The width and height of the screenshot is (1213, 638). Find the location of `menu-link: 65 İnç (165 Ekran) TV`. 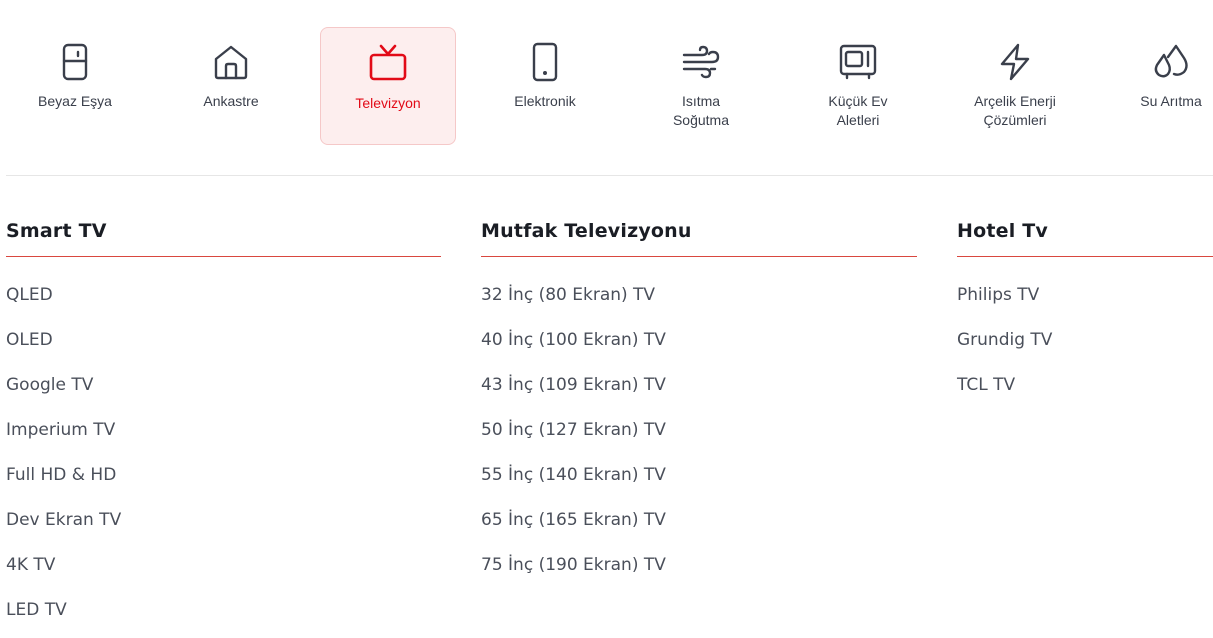

menu-link: 65 İnç (165 Ekran) TV is located at coordinates (699, 529).